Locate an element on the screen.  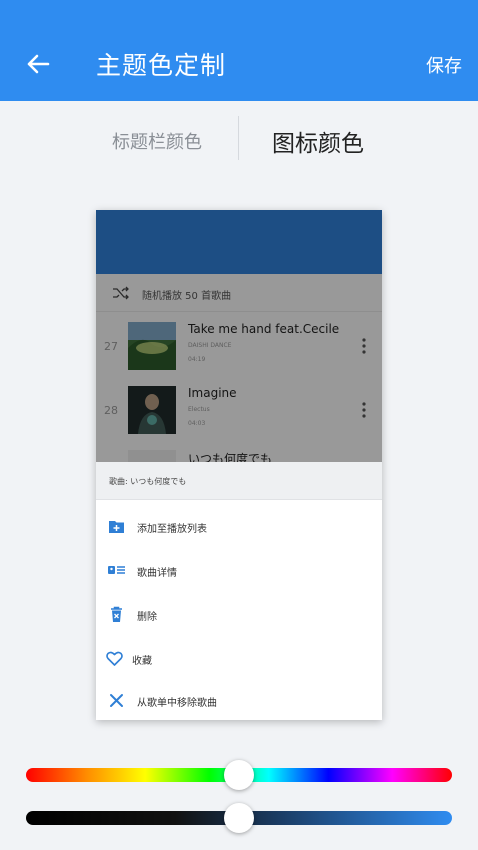
details-icon is located at coordinates (116, 570).